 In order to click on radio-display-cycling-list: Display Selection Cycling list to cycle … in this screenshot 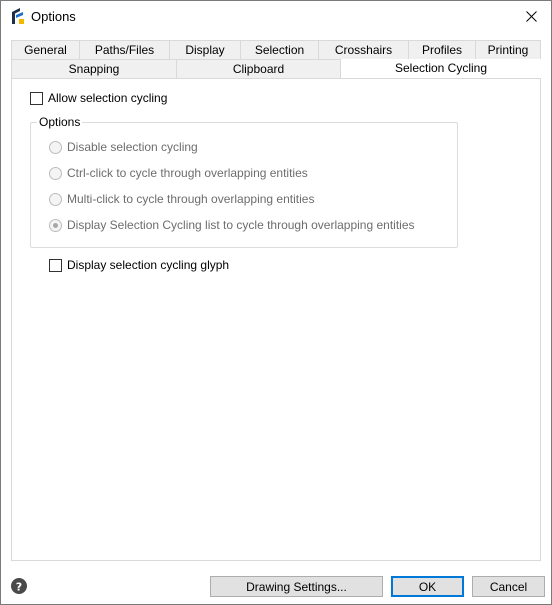, I will do `click(232, 225)`.